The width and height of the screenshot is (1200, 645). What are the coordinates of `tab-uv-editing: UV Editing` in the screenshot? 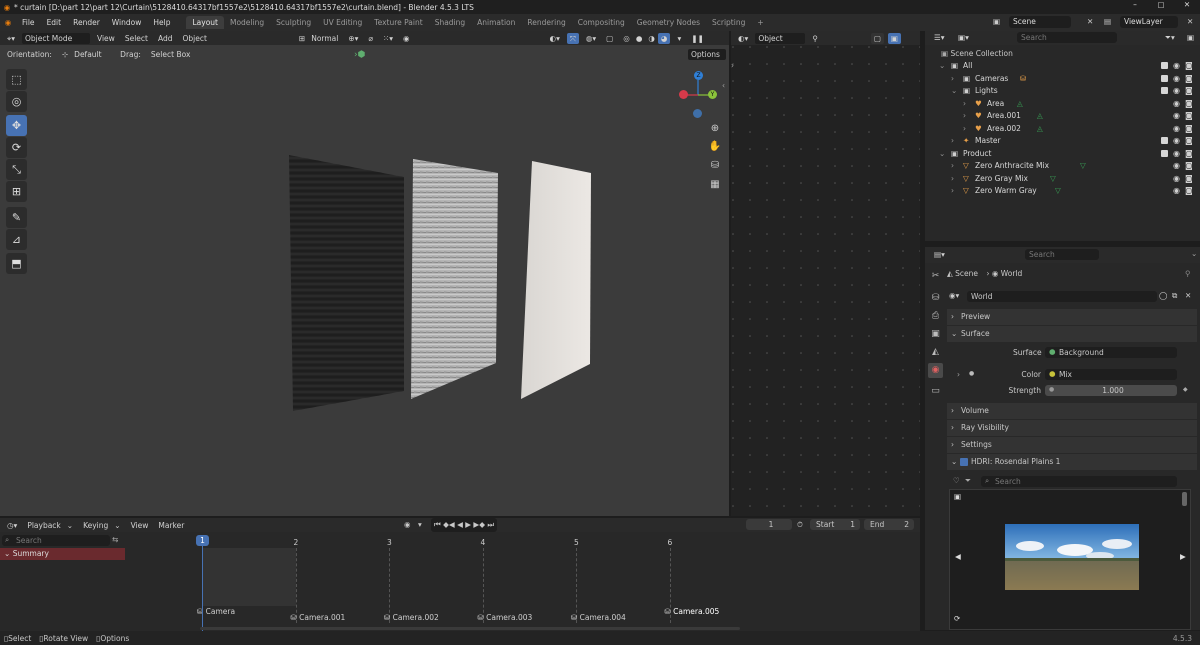 It's located at (342, 22).